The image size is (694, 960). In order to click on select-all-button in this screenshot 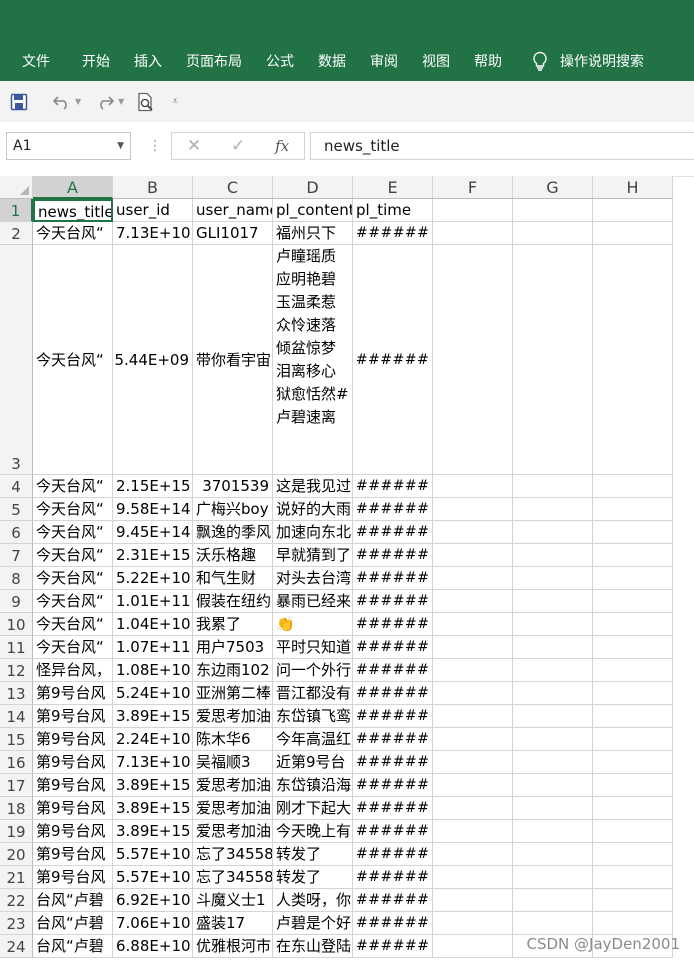, I will do `click(16, 187)`.